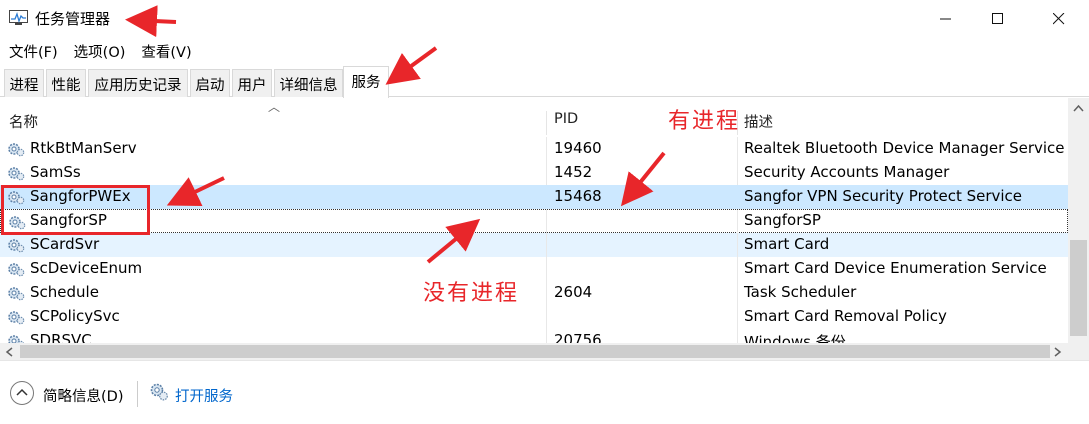 This screenshot has width=1089, height=424. I want to click on horizontal-scrollbar, so click(534, 351).